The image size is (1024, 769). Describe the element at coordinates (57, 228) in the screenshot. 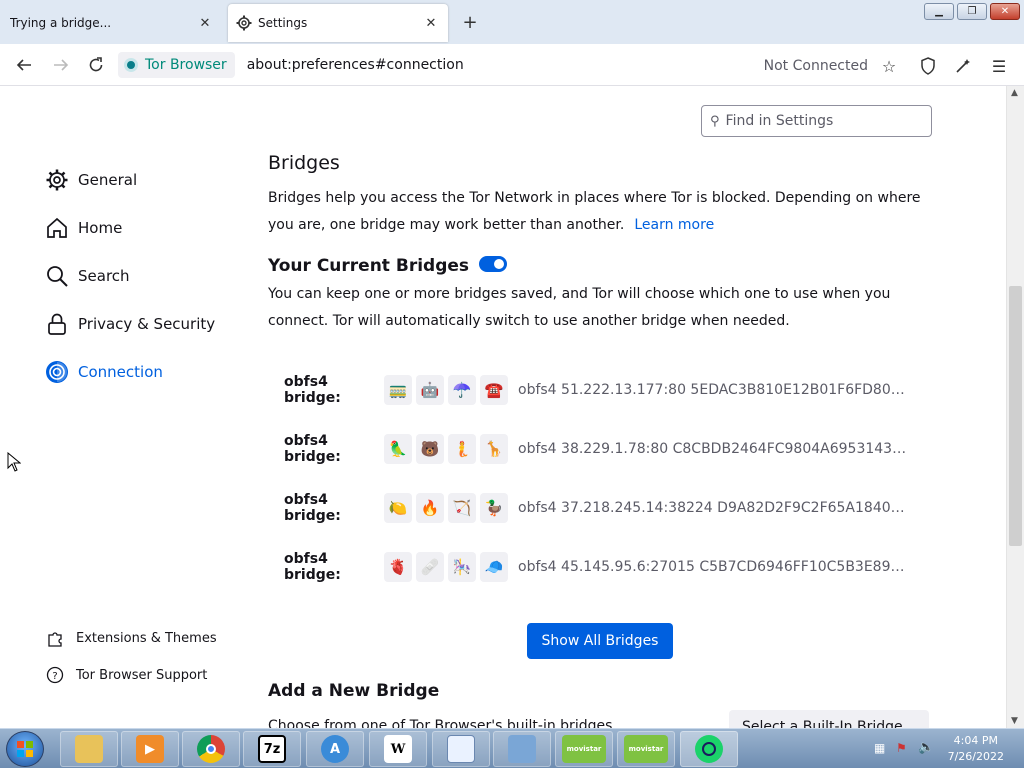

I see `home-icon` at that location.